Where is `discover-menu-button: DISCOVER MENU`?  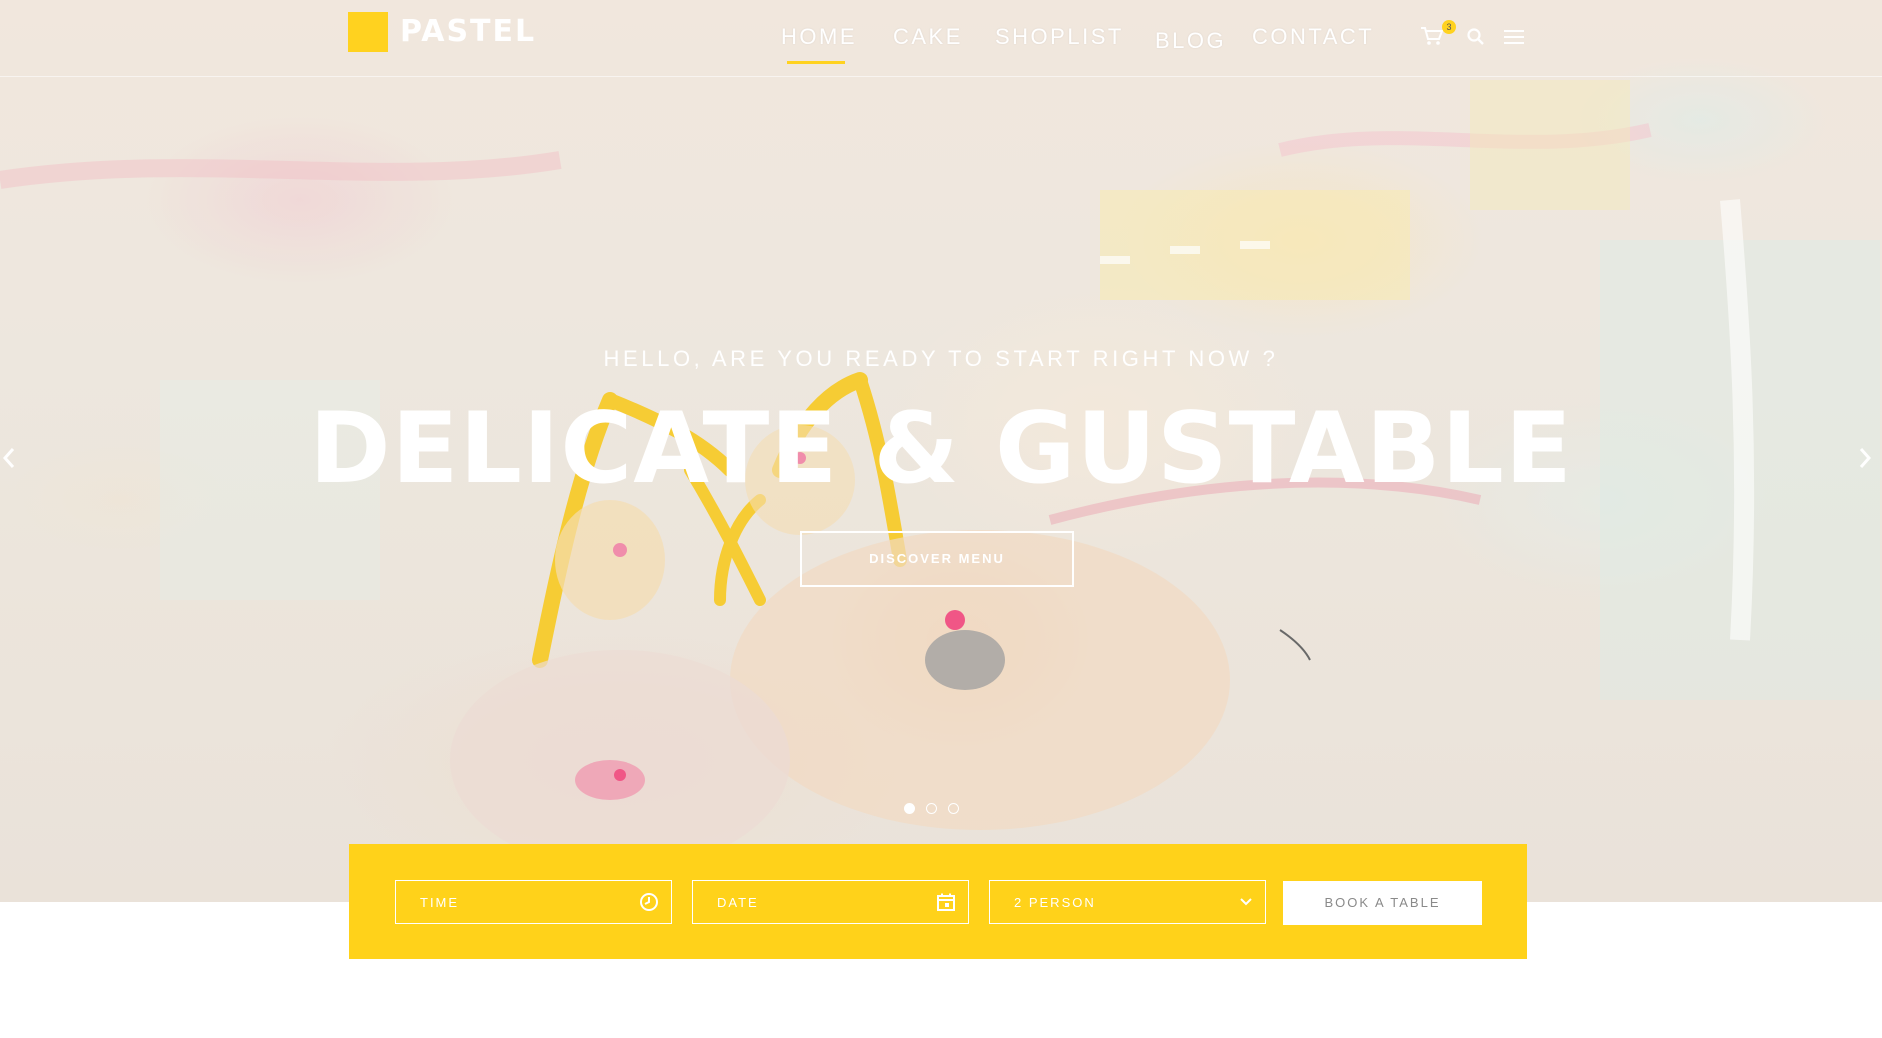
discover-menu-button: DISCOVER MENU is located at coordinates (937, 559).